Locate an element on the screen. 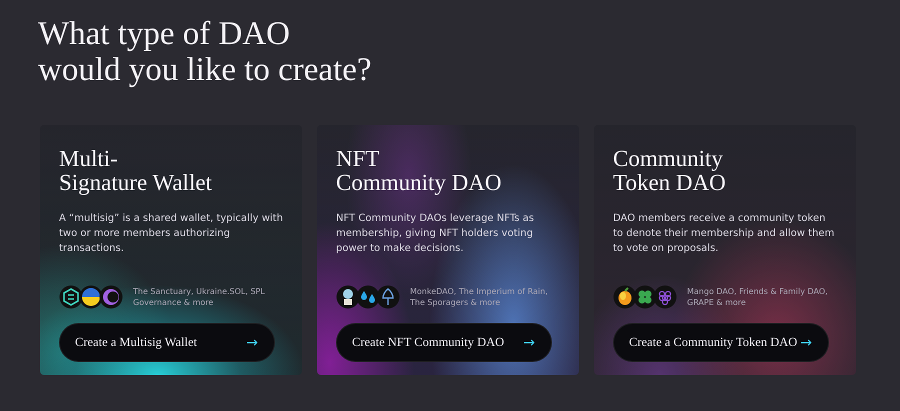  page-heading: What type of DAO would you like to create? is located at coordinates (205, 52).